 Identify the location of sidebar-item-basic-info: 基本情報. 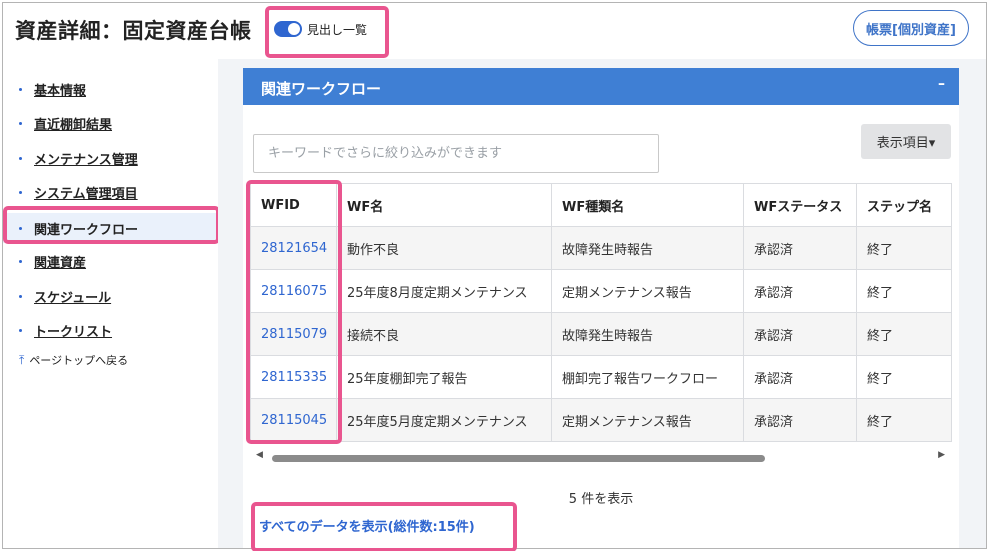
(110, 89).